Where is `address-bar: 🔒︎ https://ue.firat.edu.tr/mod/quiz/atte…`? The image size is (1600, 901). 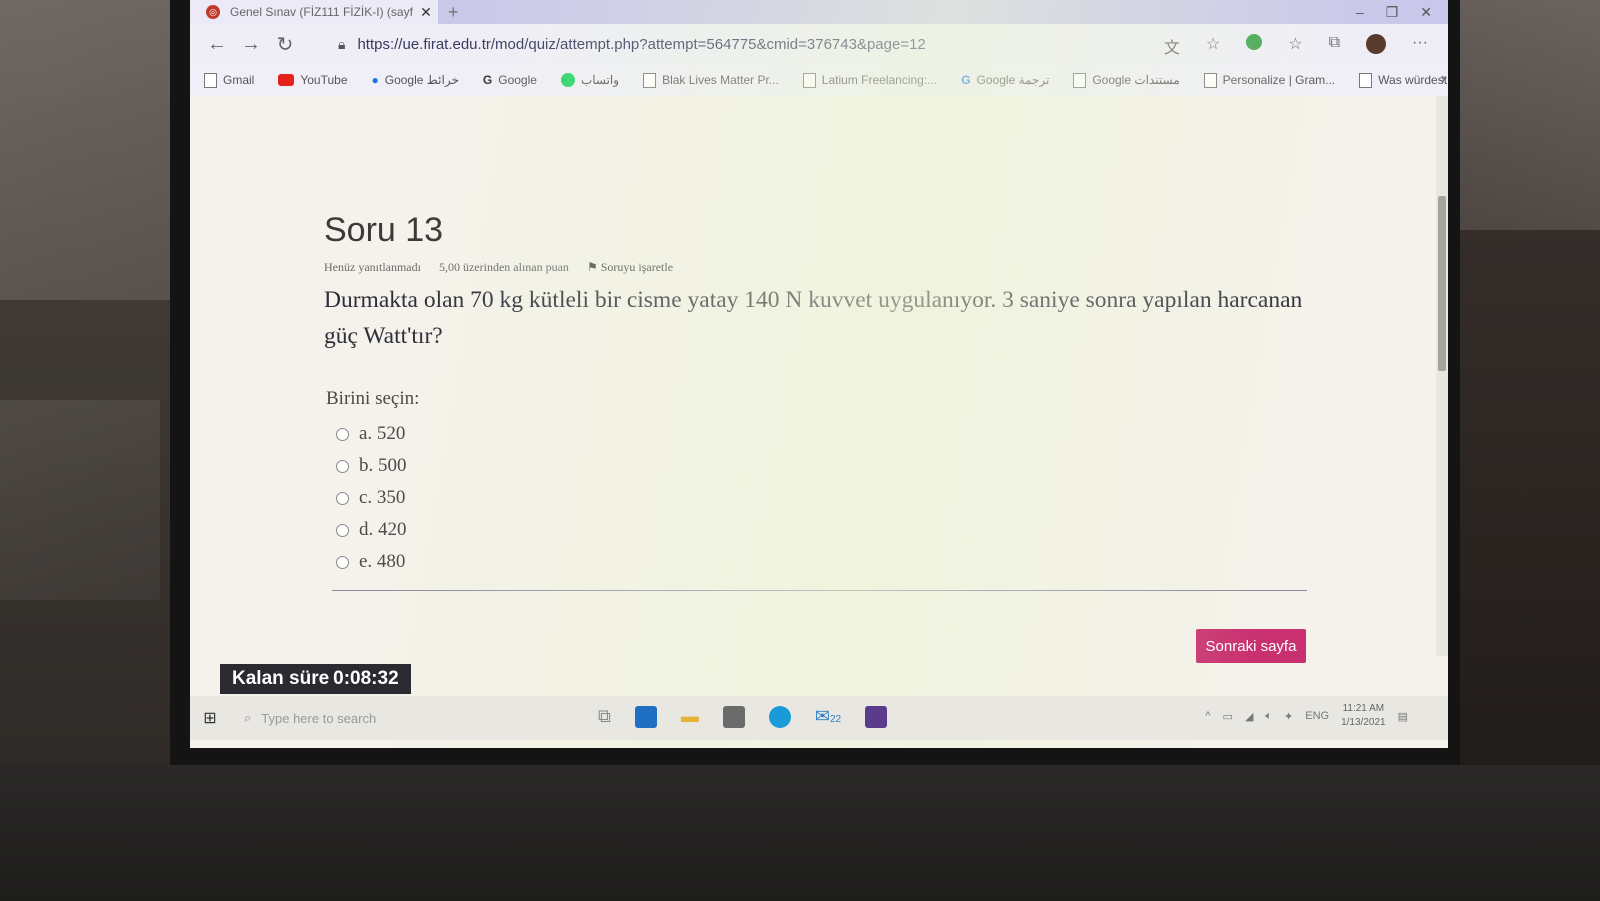
address-bar: 🔒︎ https://ue.firat.edu.tr/mod/quiz/atte… is located at coordinates (733, 44).